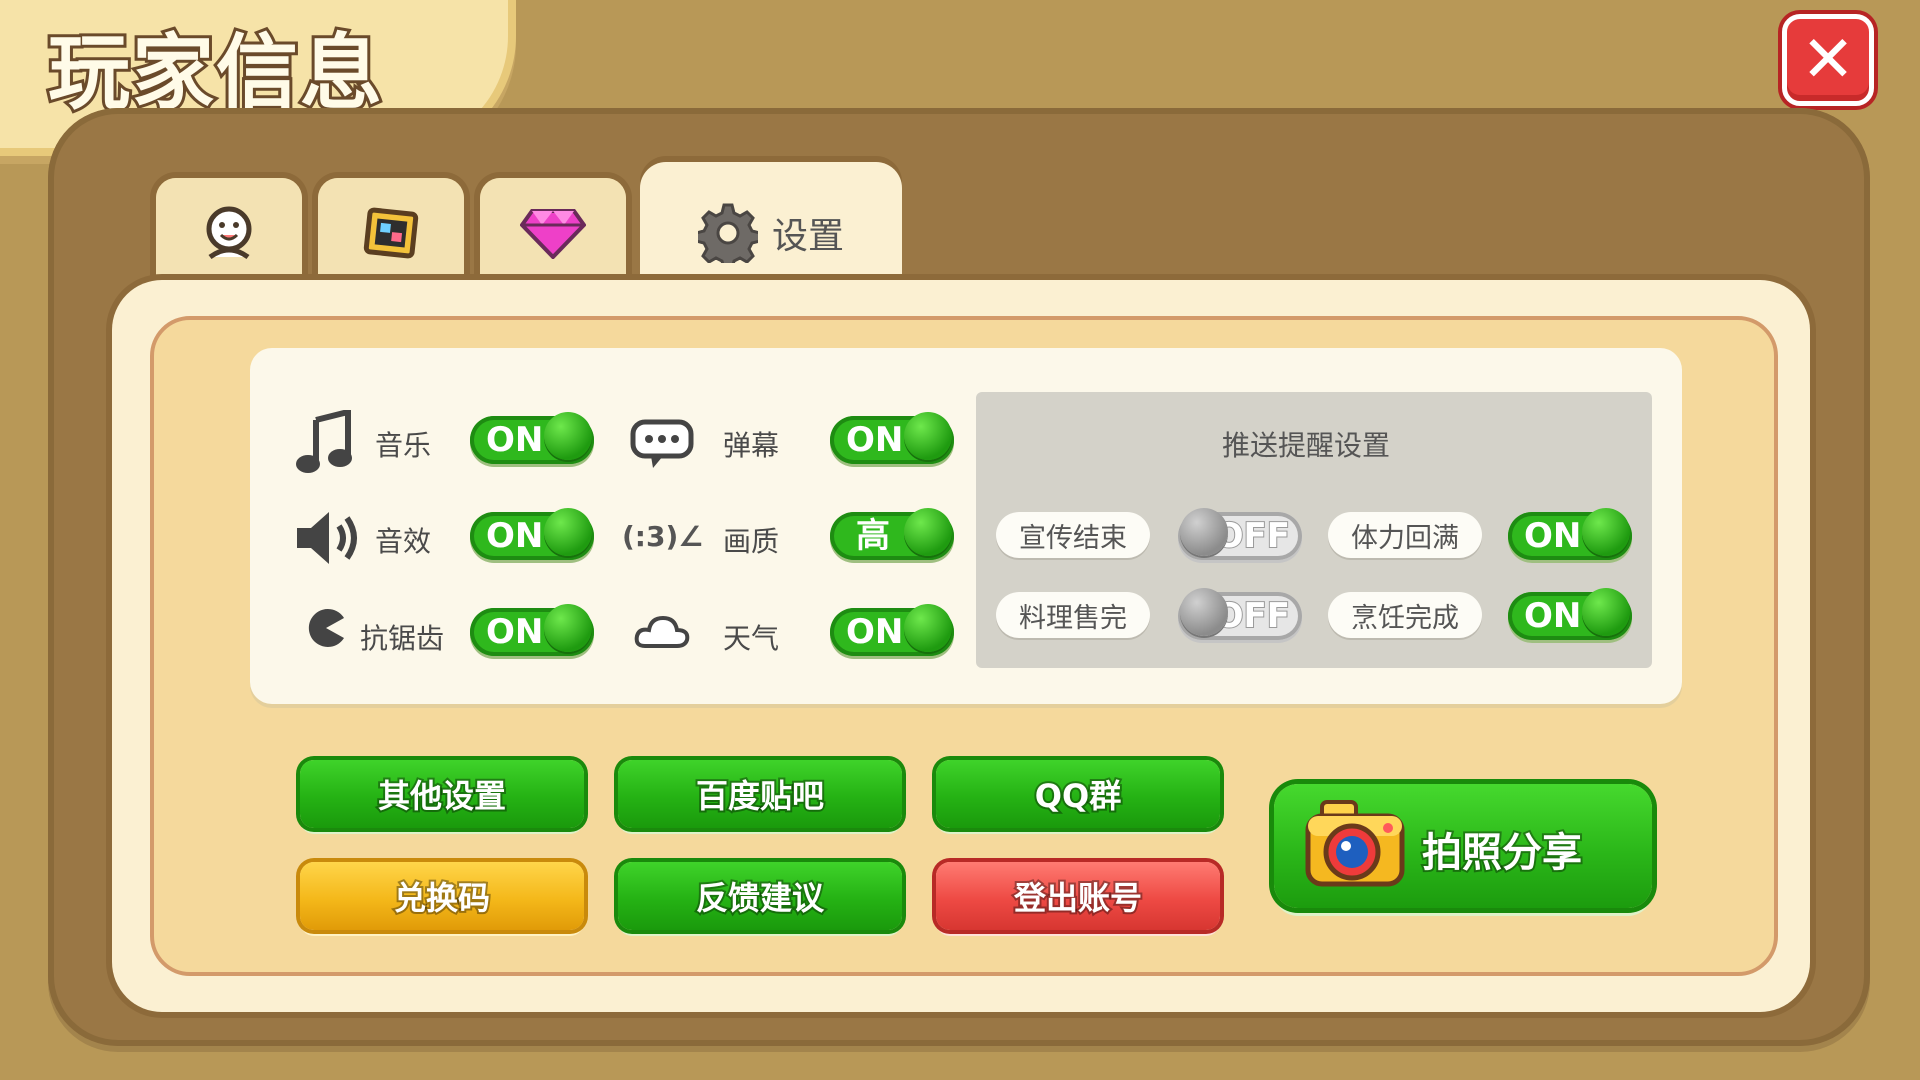  I want to click on quality-label: 画质, so click(751, 541).